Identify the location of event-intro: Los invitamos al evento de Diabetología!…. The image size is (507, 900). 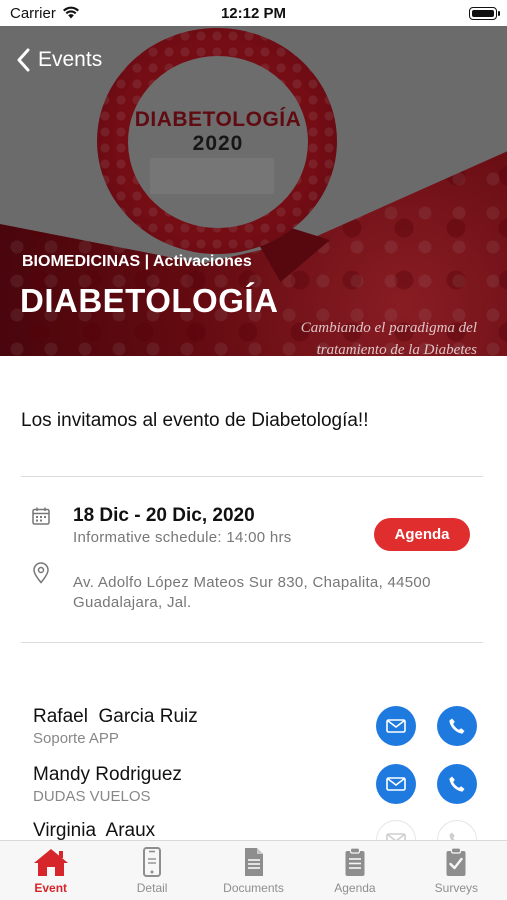
(195, 420).